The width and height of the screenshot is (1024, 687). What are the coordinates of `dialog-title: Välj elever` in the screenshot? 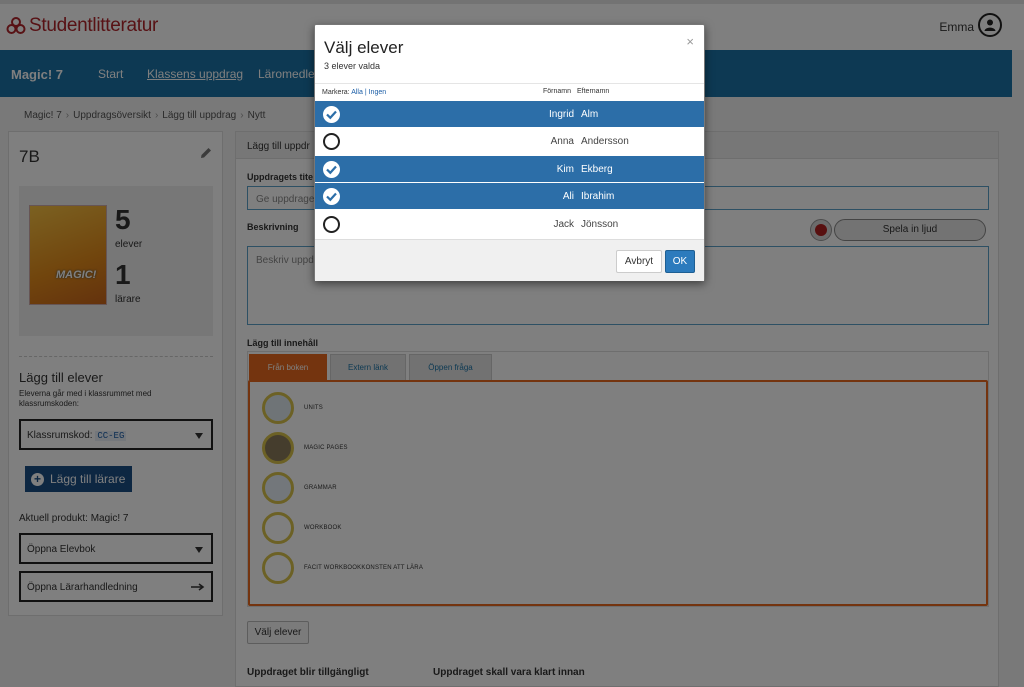 It's located at (364, 47).